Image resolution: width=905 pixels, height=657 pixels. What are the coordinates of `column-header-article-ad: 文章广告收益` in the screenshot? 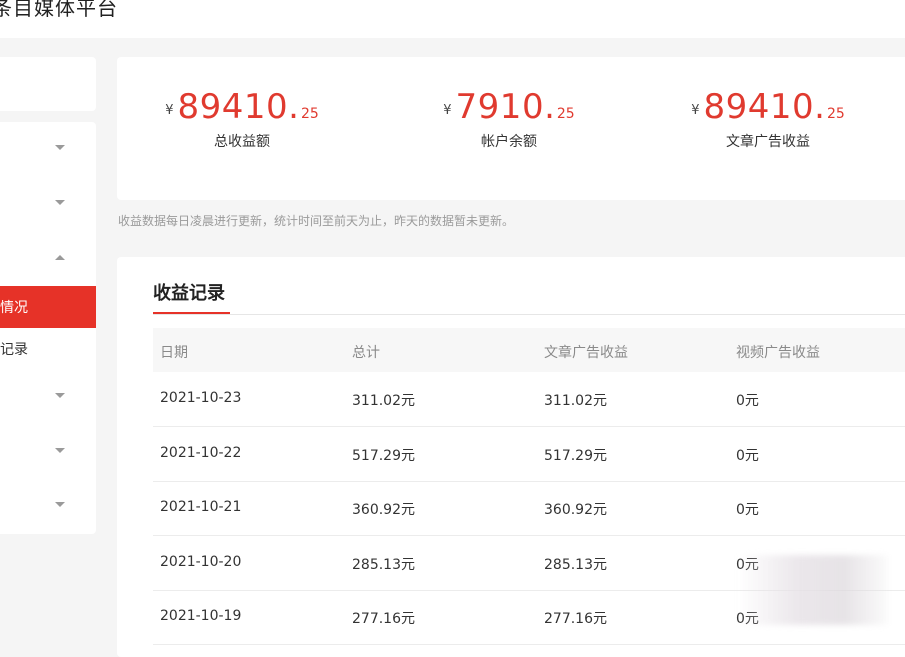 It's located at (586, 353).